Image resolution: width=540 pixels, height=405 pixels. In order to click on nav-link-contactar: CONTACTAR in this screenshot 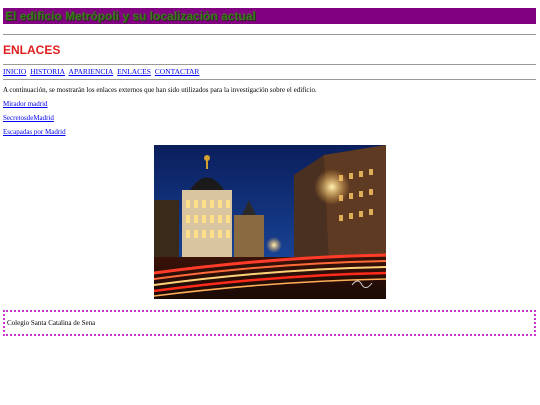, I will do `click(177, 71)`.